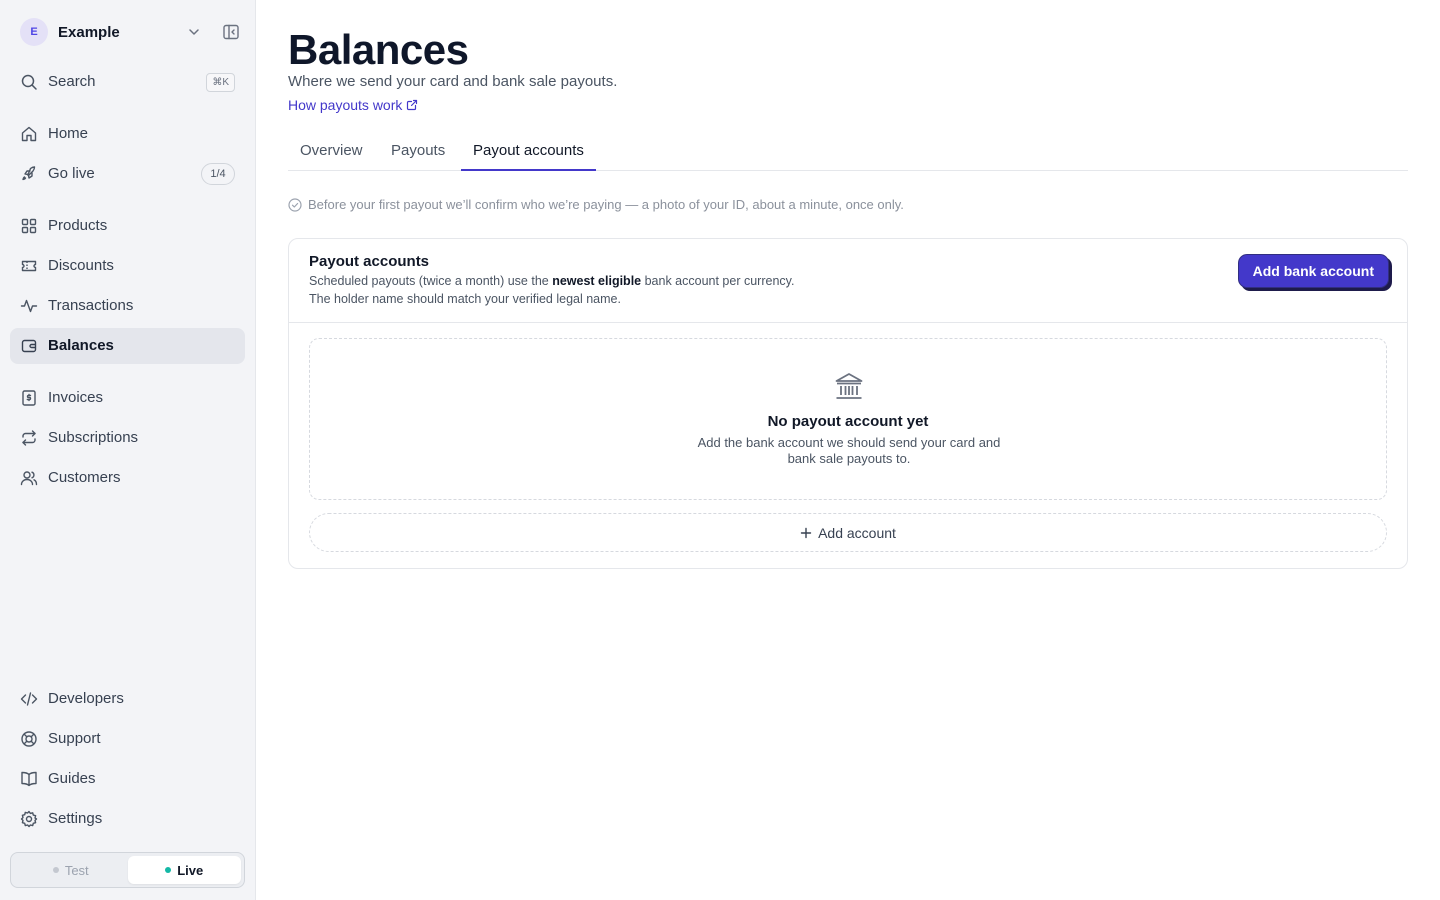  Describe the element at coordinates (29, 134) in the screenshot. I see `home-icon` at that location.